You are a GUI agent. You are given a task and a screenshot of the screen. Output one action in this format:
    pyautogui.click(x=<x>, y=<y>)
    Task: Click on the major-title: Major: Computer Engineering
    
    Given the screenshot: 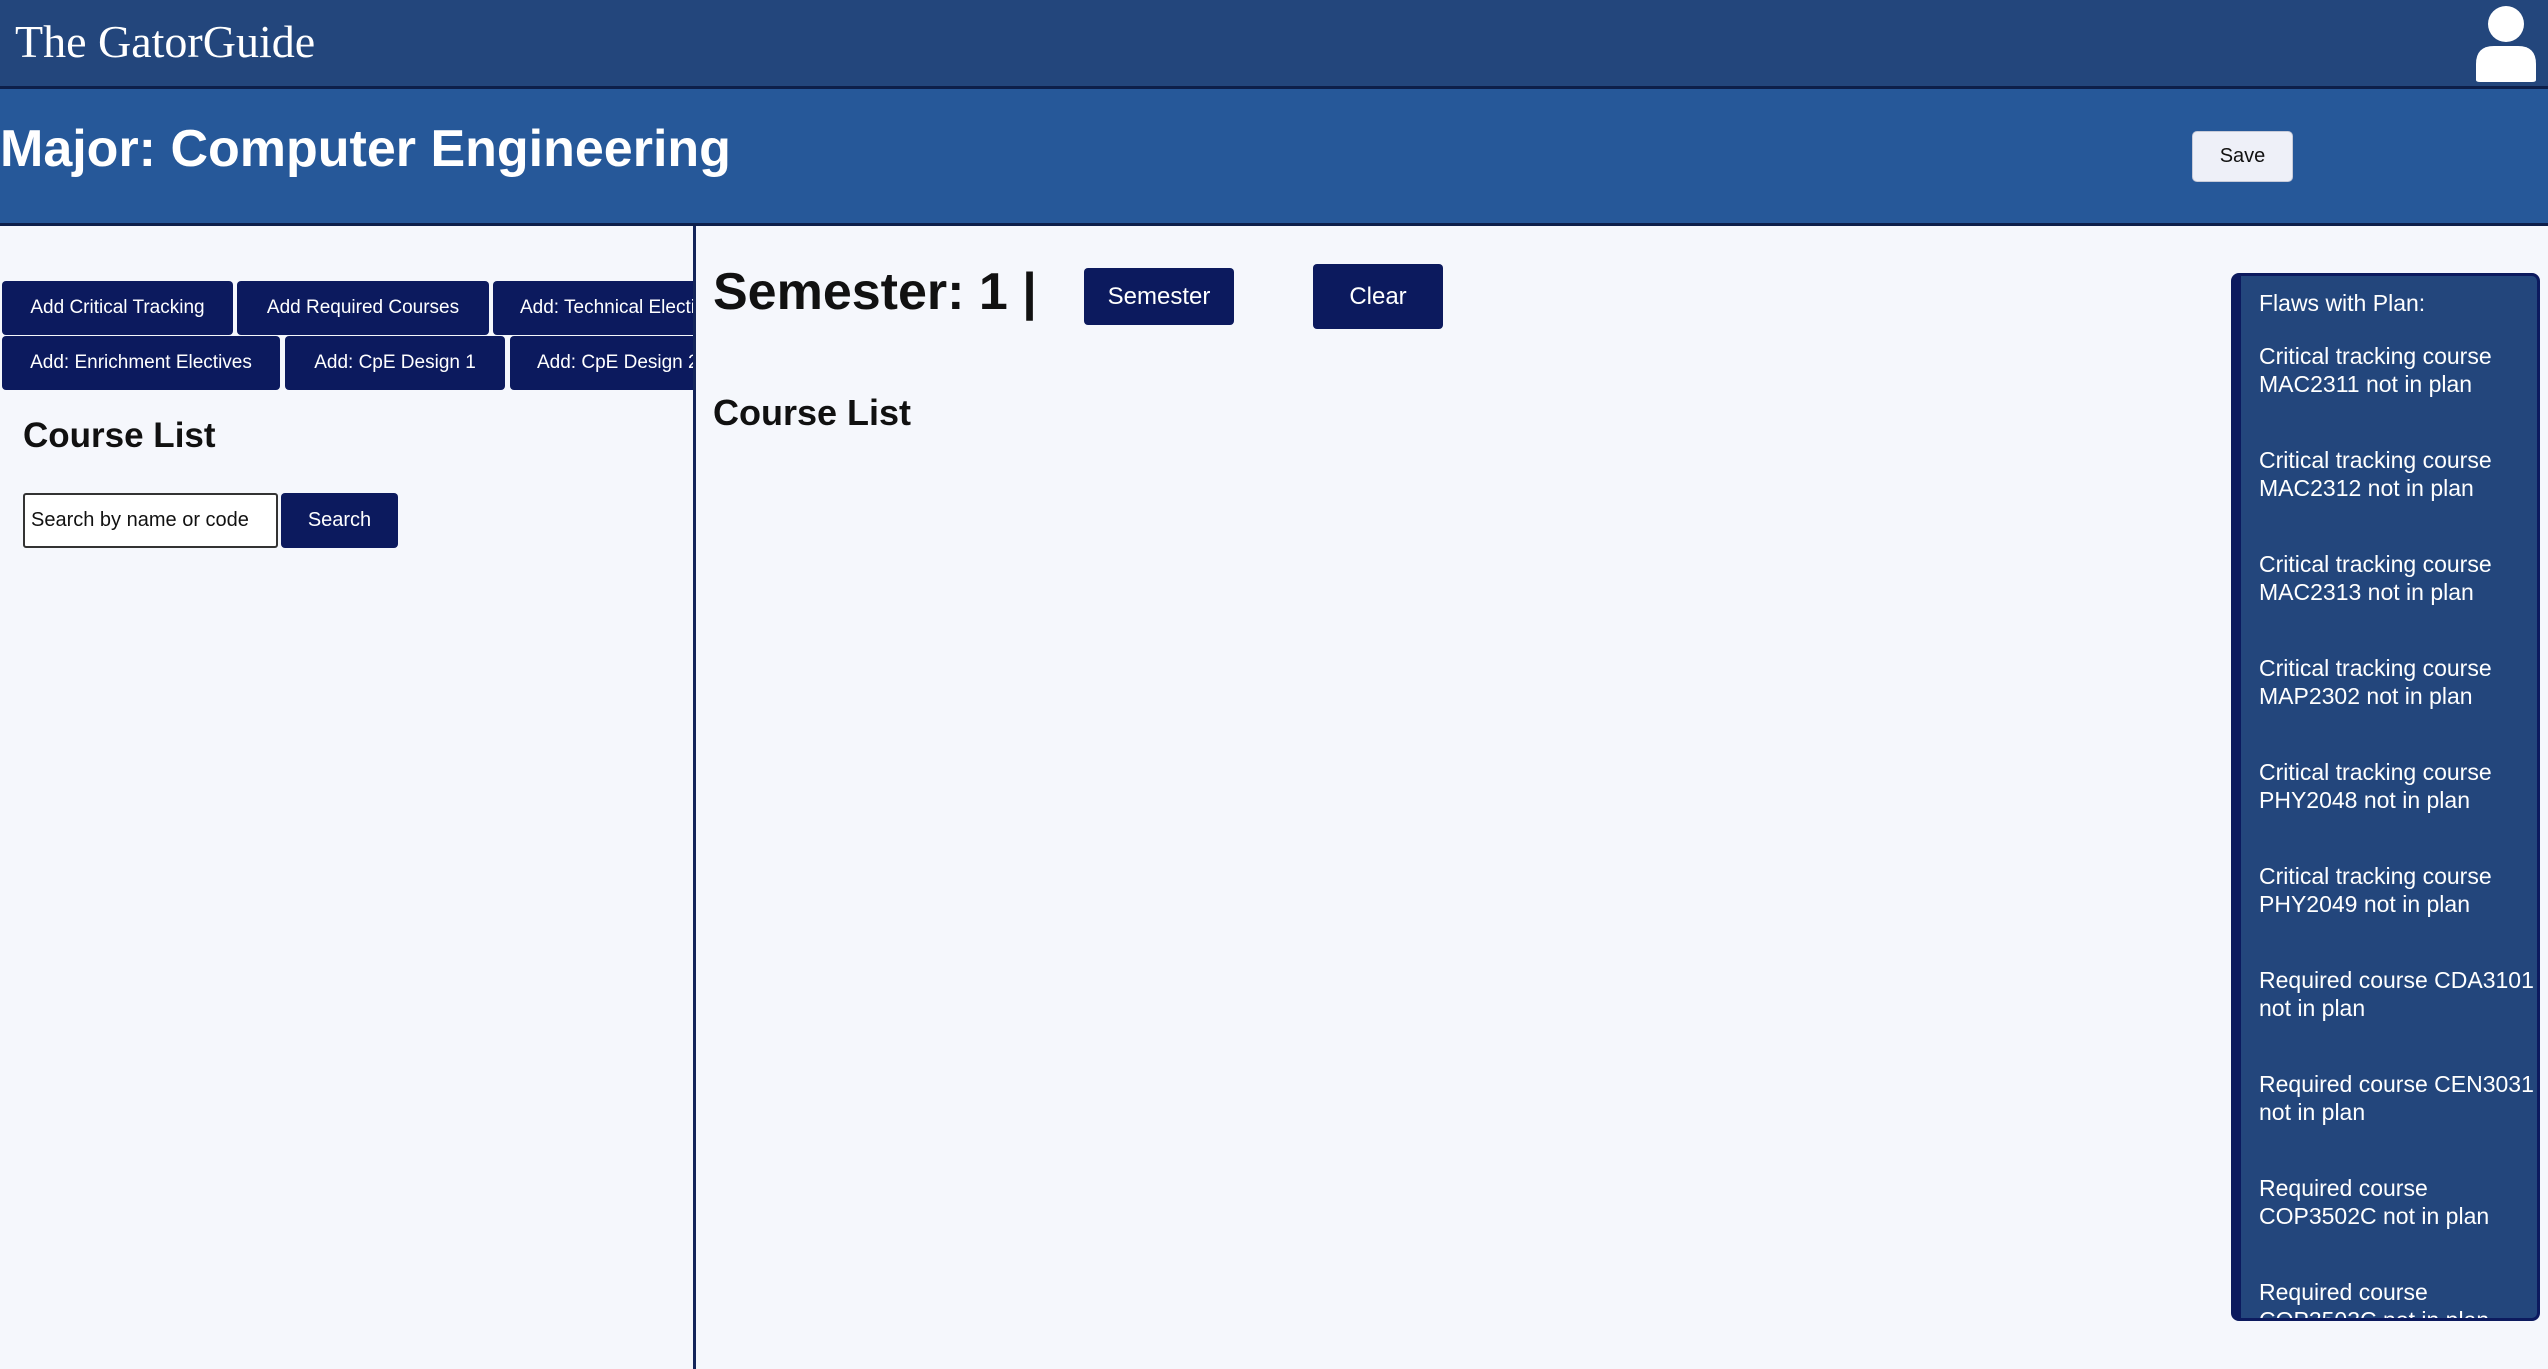 What is the action you would take?
    pyautogui.click(x=365, y=149)
    